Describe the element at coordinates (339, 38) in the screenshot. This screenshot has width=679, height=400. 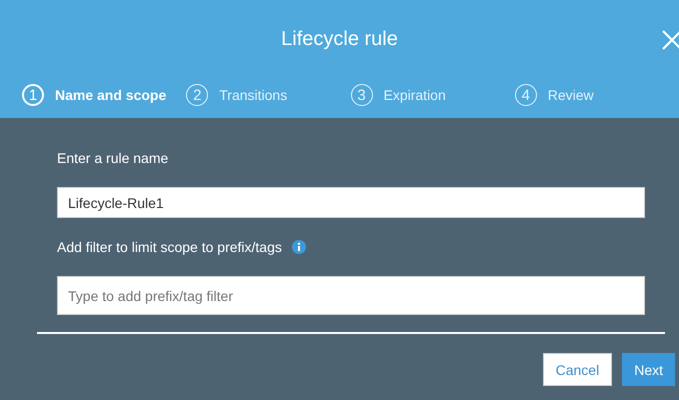
I see `dialog-title: Lifecycle rule` at that location.